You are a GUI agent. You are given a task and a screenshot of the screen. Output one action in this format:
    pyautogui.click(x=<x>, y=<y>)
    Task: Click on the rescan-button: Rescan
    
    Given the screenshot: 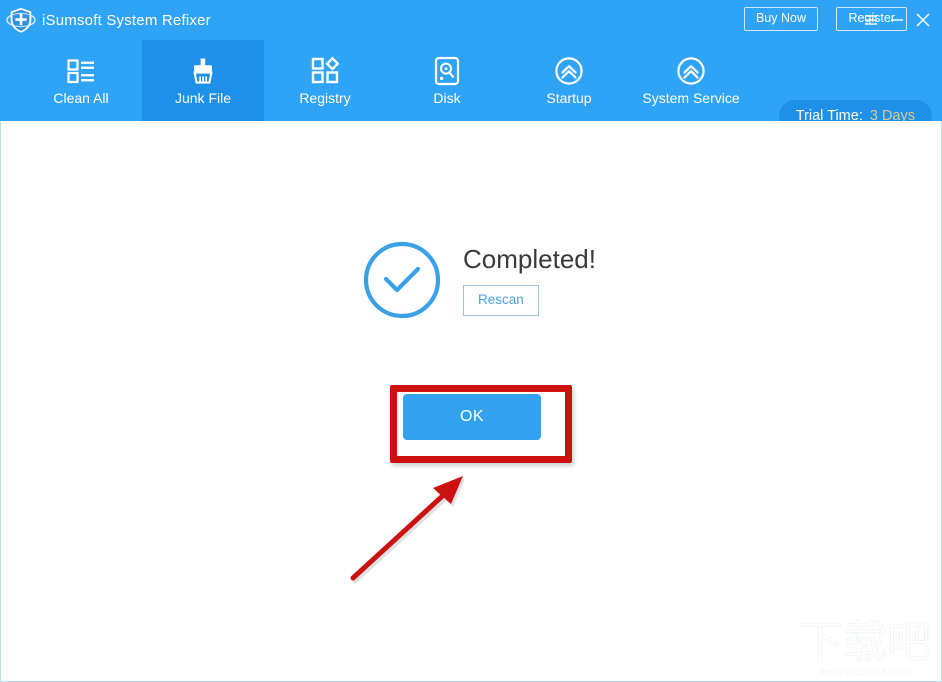 What is the action you would take?
    pyautogui.click(x=501, y=300)
    